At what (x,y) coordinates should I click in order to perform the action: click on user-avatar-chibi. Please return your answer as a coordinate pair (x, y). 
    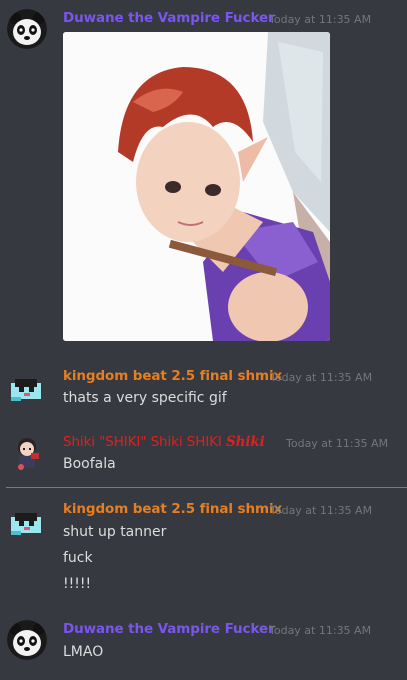
    Looking at the image, I should click on (27, 453).